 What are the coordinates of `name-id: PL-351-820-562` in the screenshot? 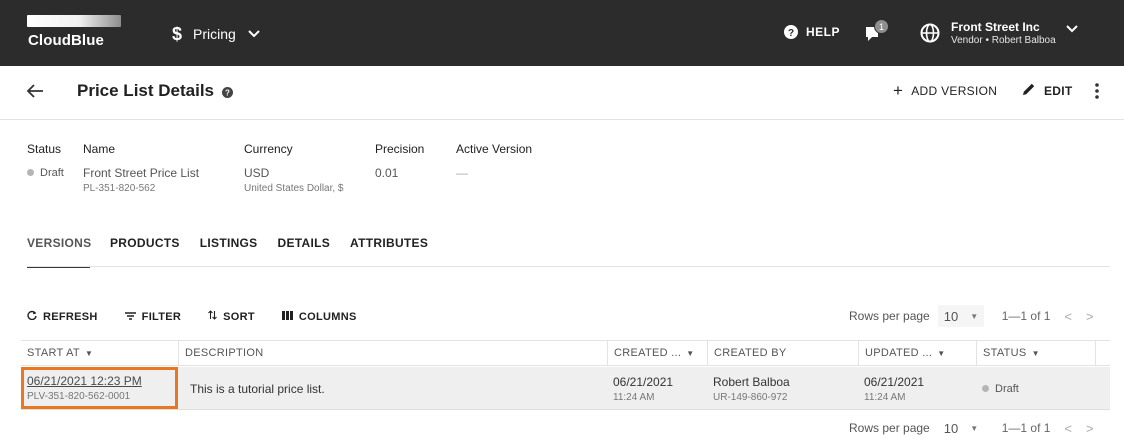 It's located at (119, 188).